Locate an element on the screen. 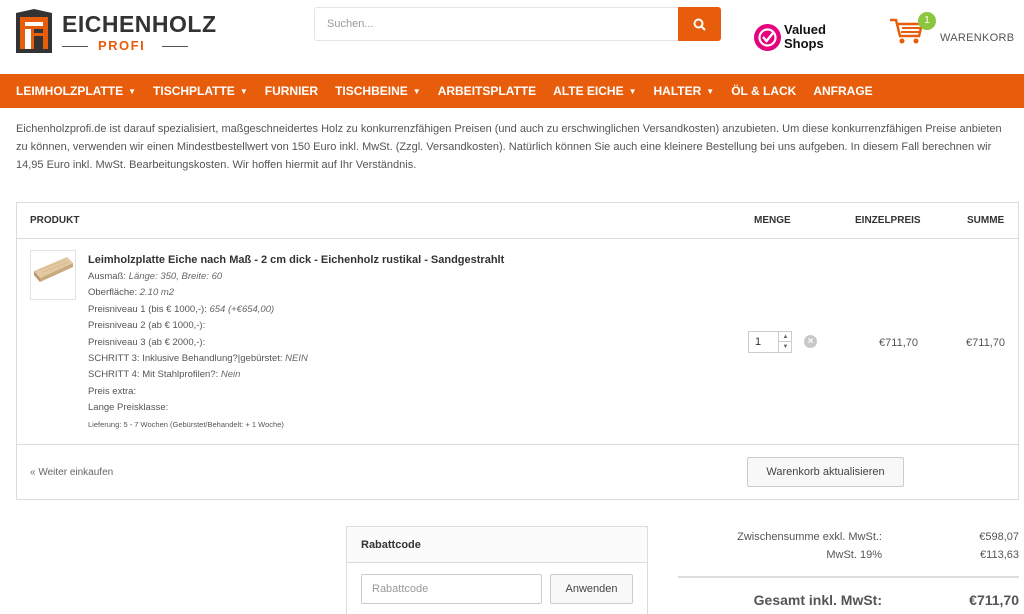  nav-item-leimholzplatte: LEIMHOLZPLATTE ▼ is located at coordinates (76, 91).